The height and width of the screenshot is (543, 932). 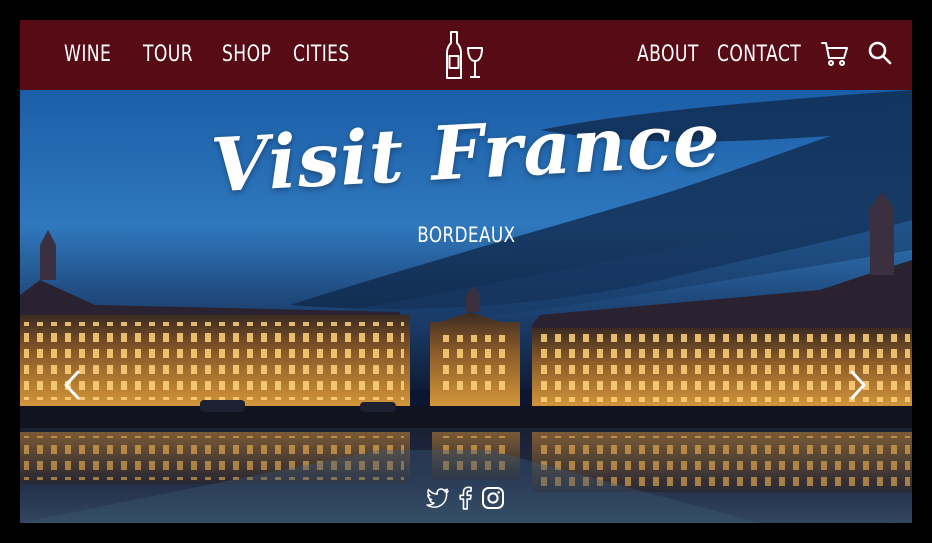 What do you see at coordinates (87, 54) in the screenshot?
I see `nav-link-wine: WINE` at bounding box center [87, 54].